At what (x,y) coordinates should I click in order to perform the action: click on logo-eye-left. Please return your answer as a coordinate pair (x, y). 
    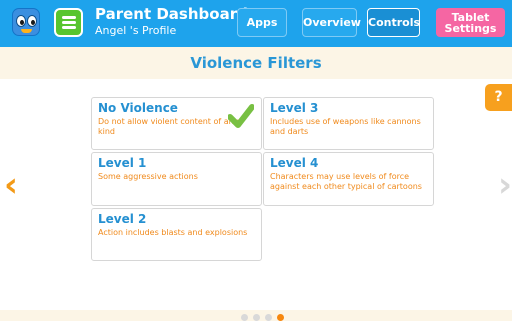
    Looking at the image, I should click on (21, 21).